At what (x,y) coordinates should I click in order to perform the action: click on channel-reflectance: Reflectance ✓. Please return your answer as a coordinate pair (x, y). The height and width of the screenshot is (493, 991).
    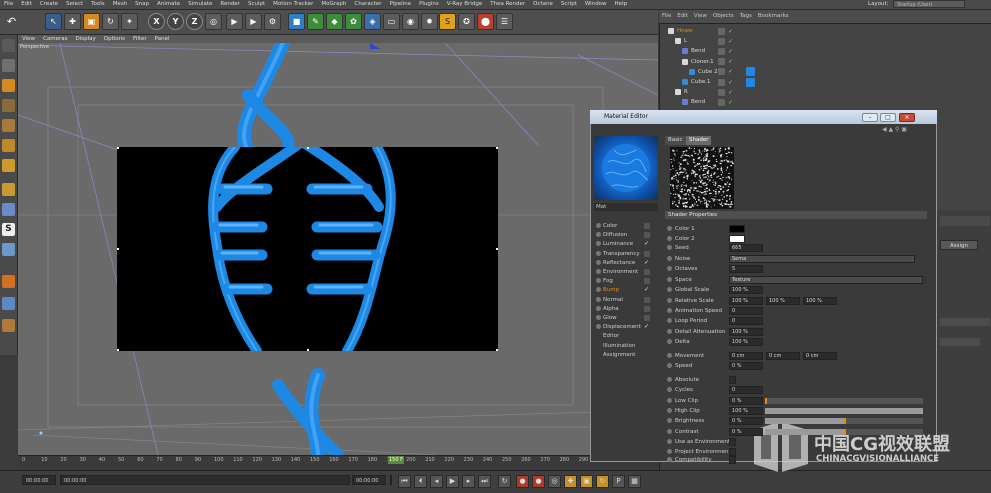
    Looking at the image, I should click on (623, 263).